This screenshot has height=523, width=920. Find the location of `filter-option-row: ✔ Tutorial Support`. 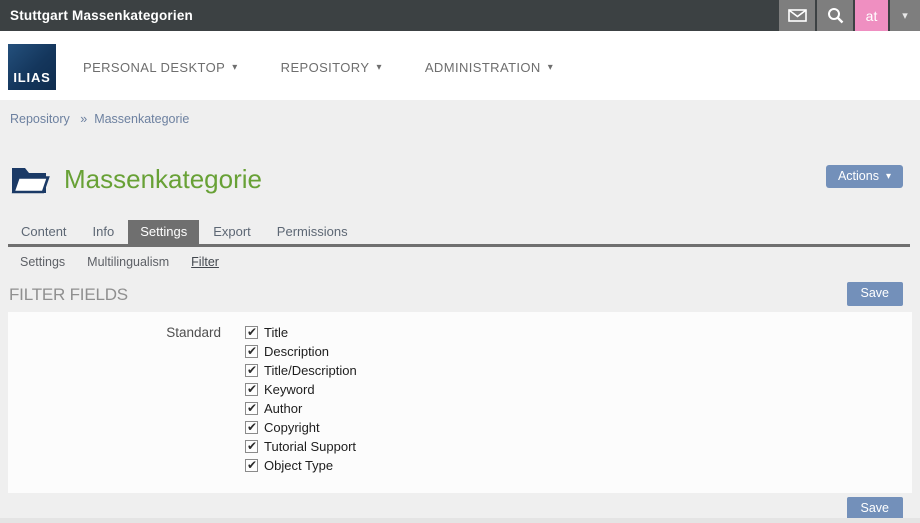

filter-option-row: ✔ Tutorial Support is located at coordinates (301, 446).